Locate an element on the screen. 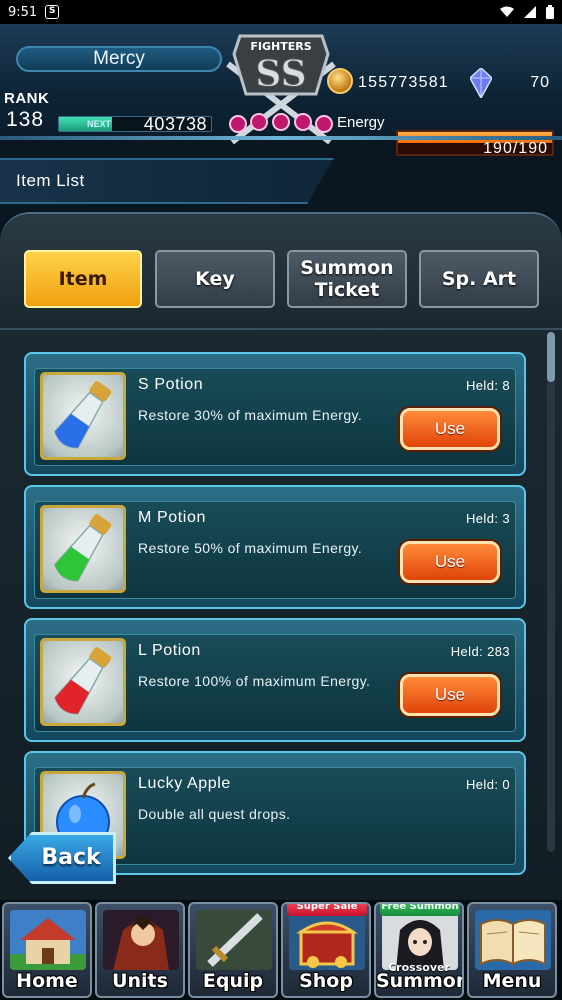  energy-label: Energy is located at coordinates (361, 122).